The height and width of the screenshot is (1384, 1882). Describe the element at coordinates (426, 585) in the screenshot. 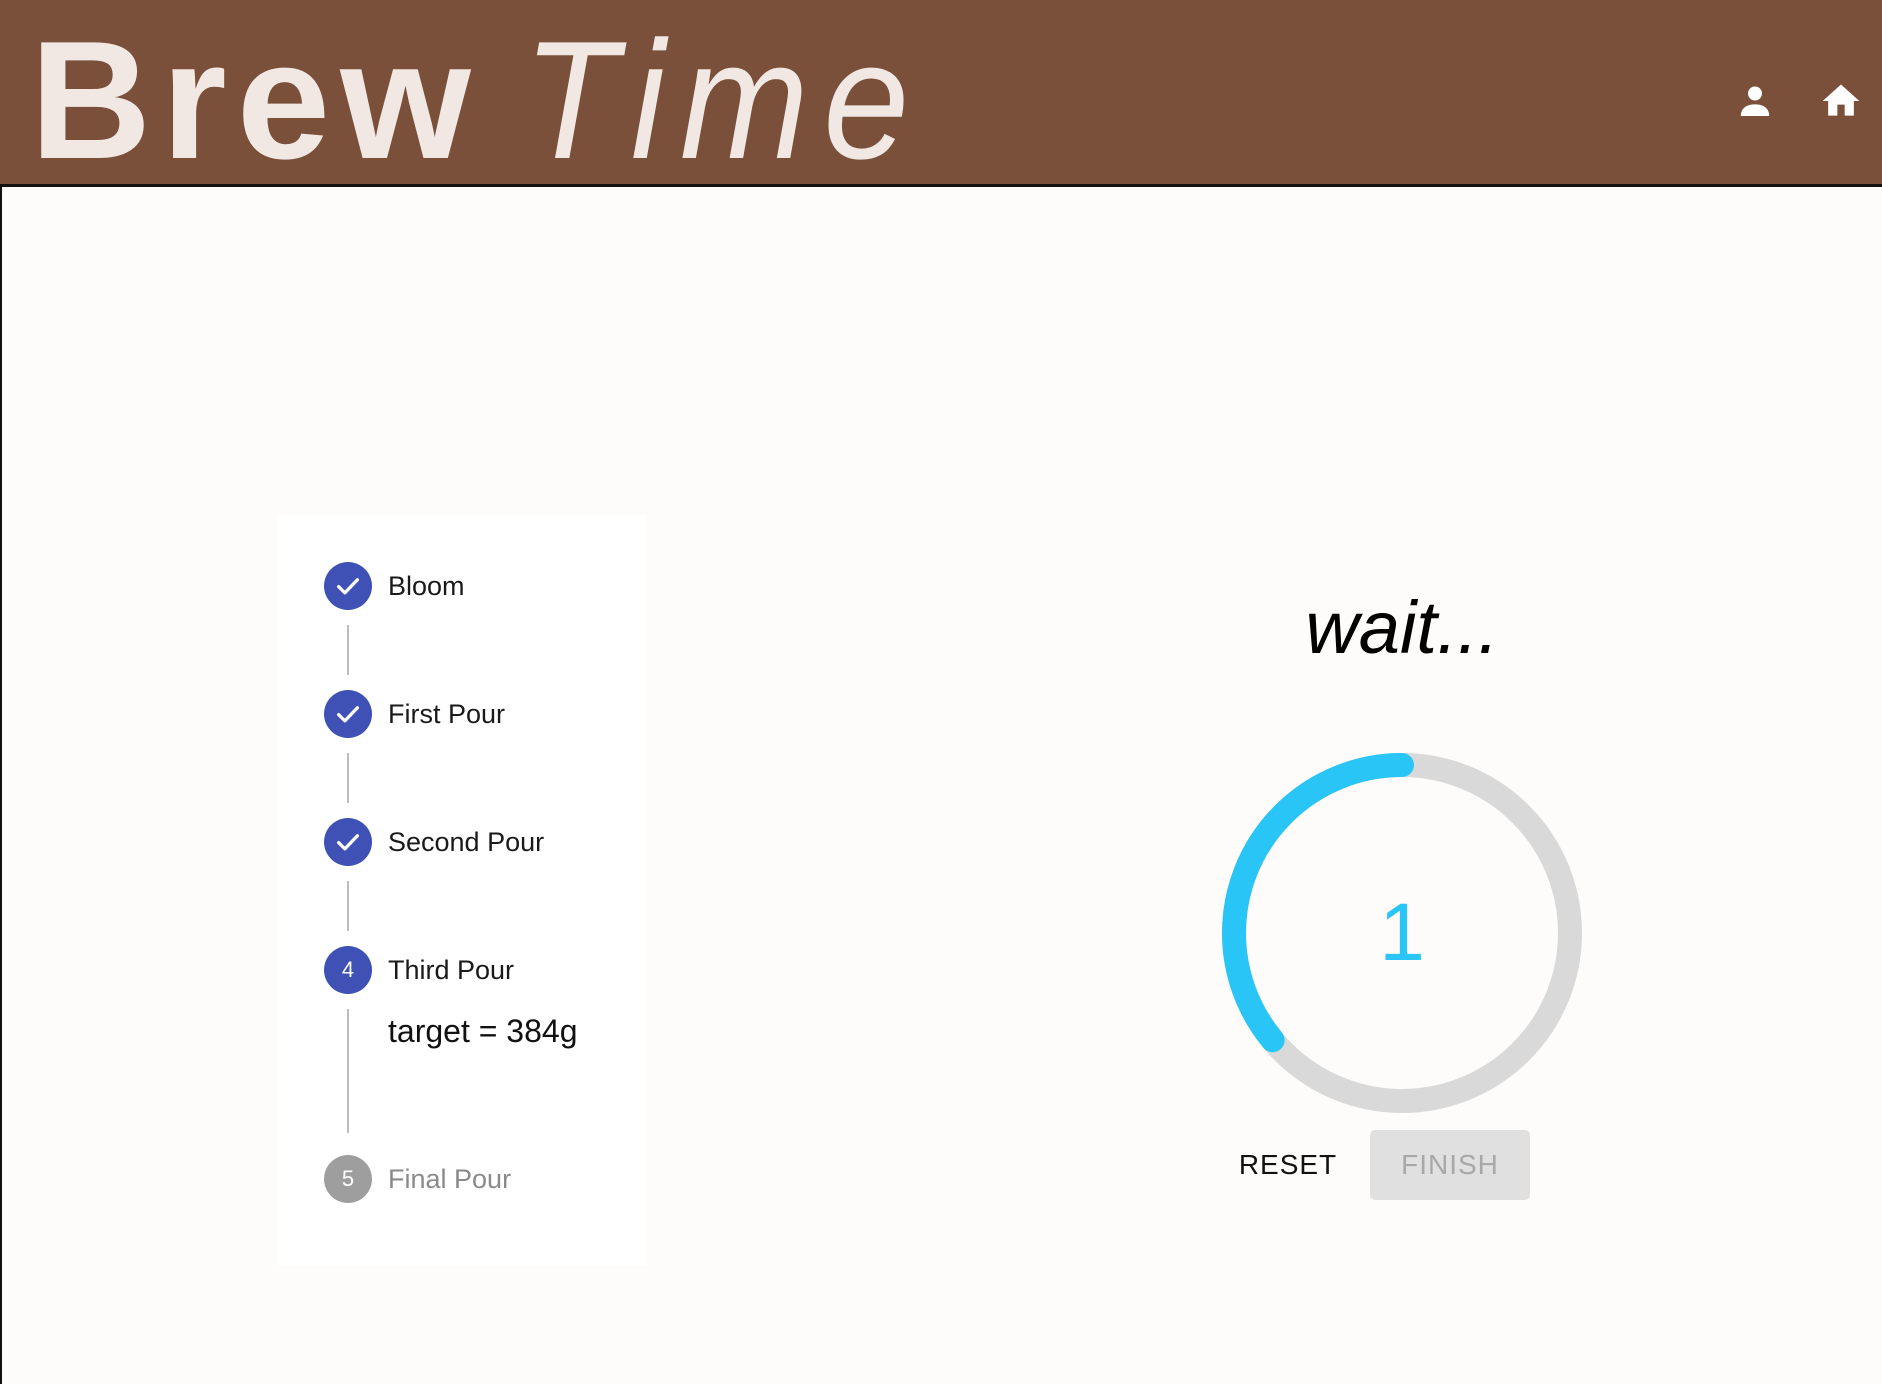

I see `step-label: Bloom` at that location.